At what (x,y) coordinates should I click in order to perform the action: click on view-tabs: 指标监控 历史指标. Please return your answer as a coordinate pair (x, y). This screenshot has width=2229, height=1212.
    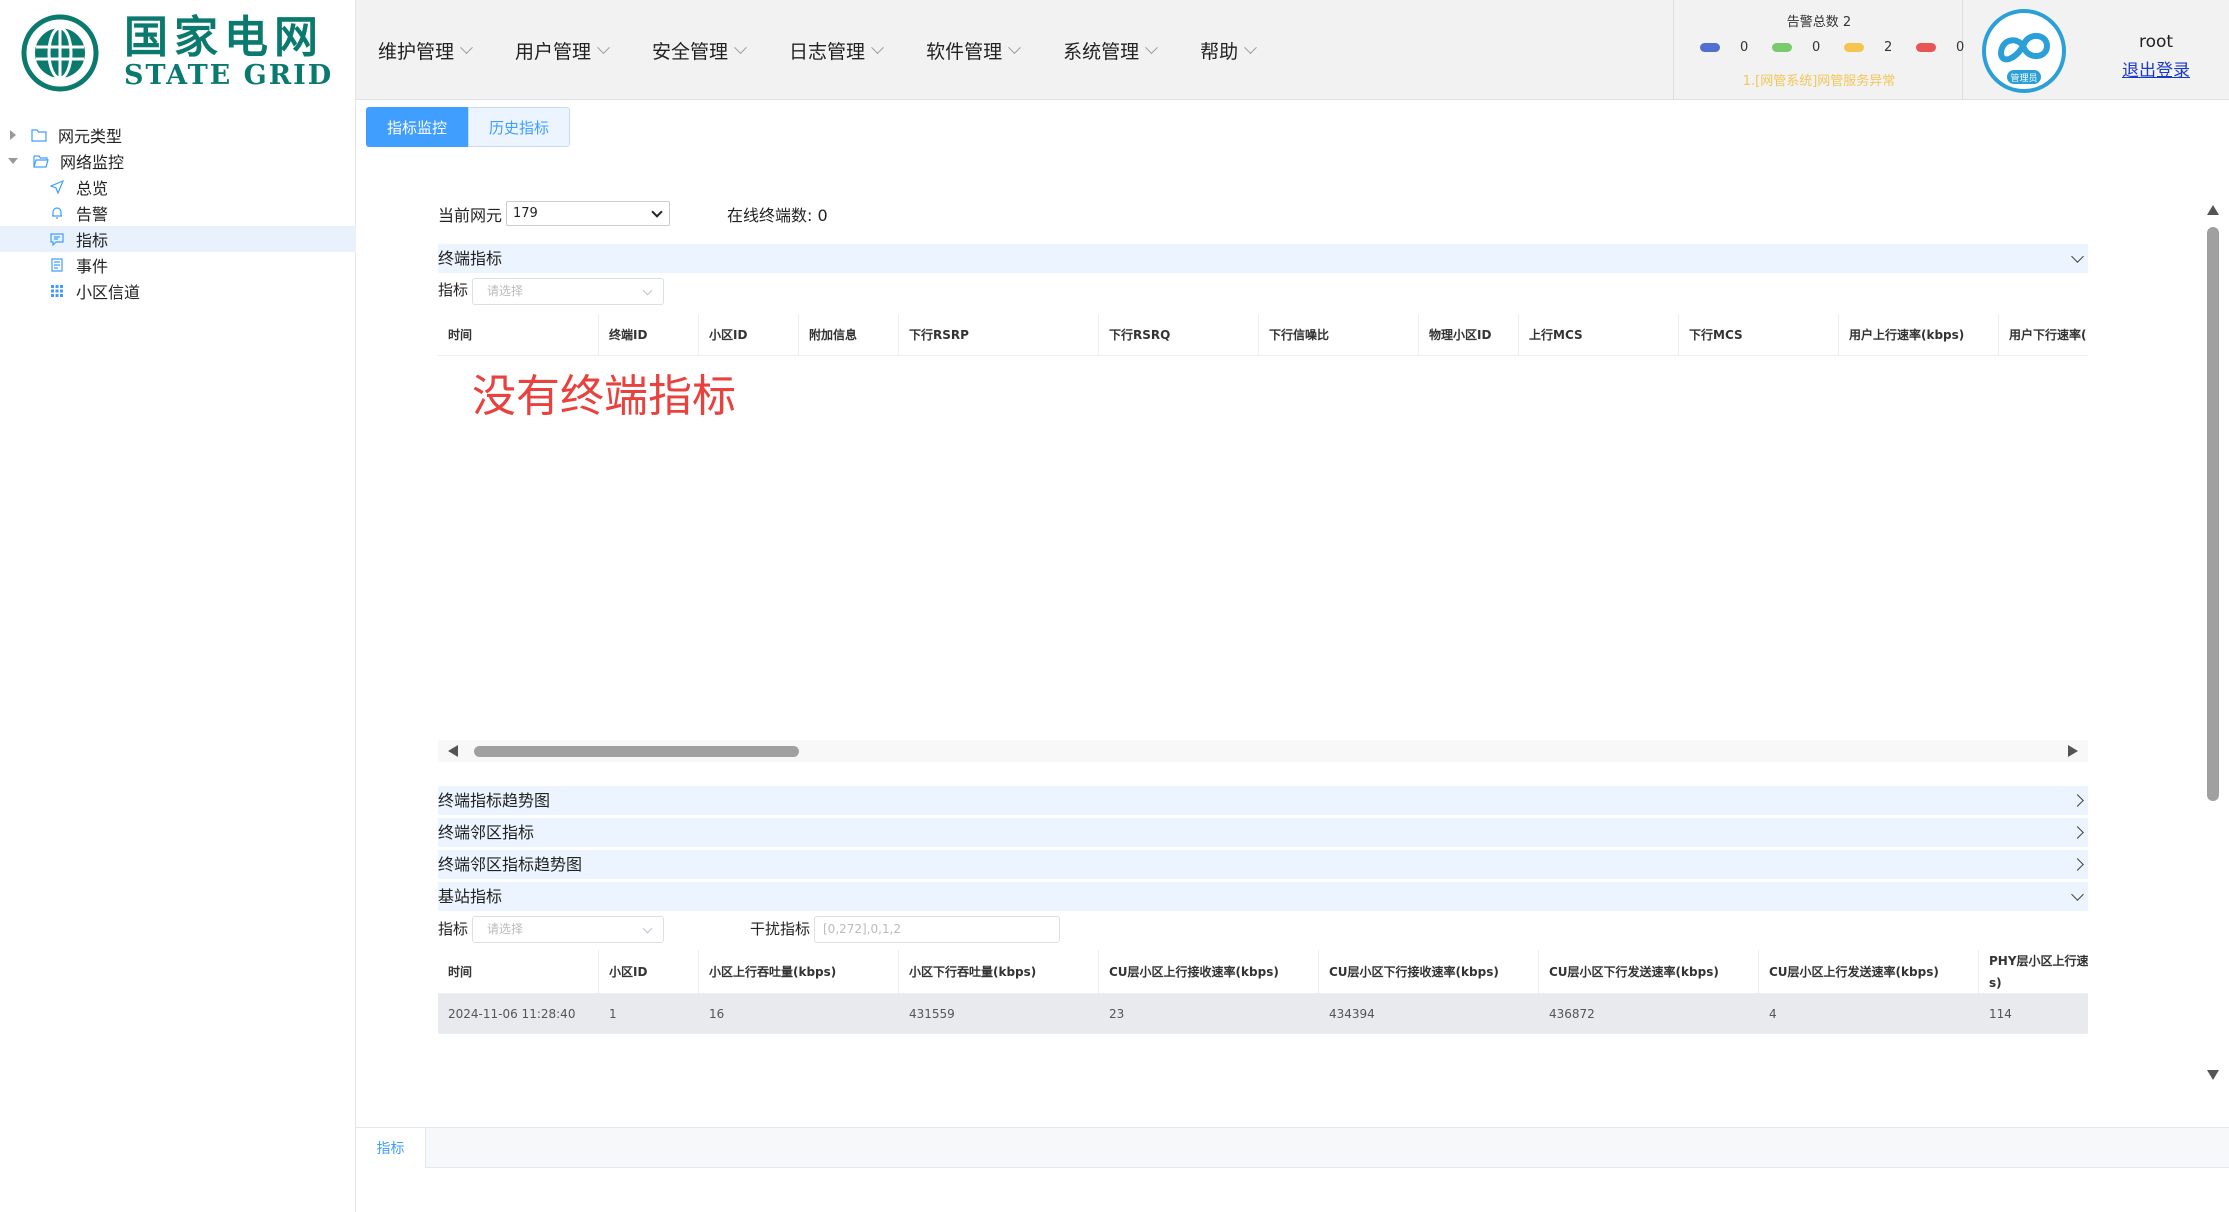
    Looking at the image, I should click on (468, 127).